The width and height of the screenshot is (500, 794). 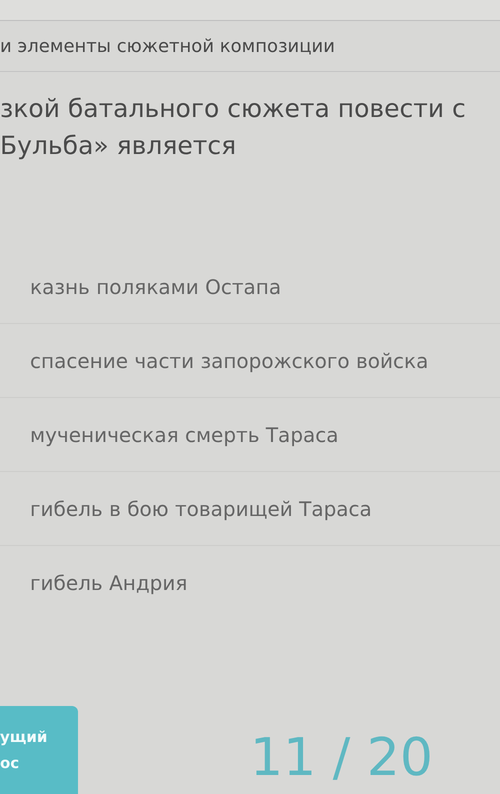 What do you see at coordinates (156, 286) in the screenshot?
I see `answer-option: казнь поляками Остапа` at bounding box center [156, 286].